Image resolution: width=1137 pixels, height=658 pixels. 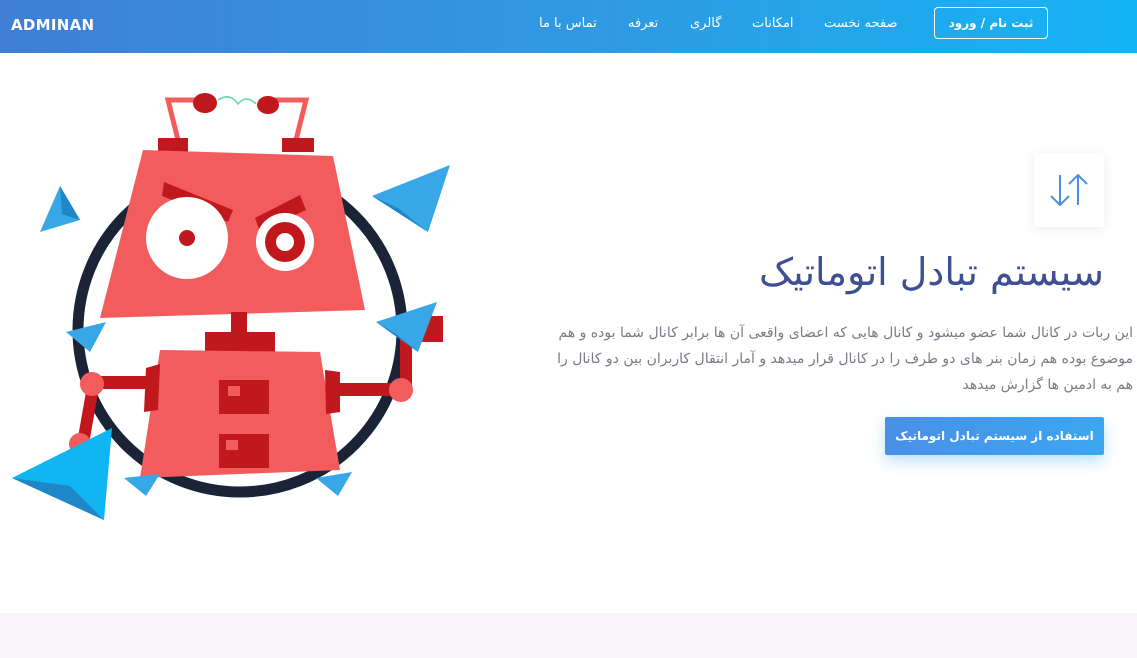 I want to click on swap-arrows-icon, so click(x=1069, y=190).